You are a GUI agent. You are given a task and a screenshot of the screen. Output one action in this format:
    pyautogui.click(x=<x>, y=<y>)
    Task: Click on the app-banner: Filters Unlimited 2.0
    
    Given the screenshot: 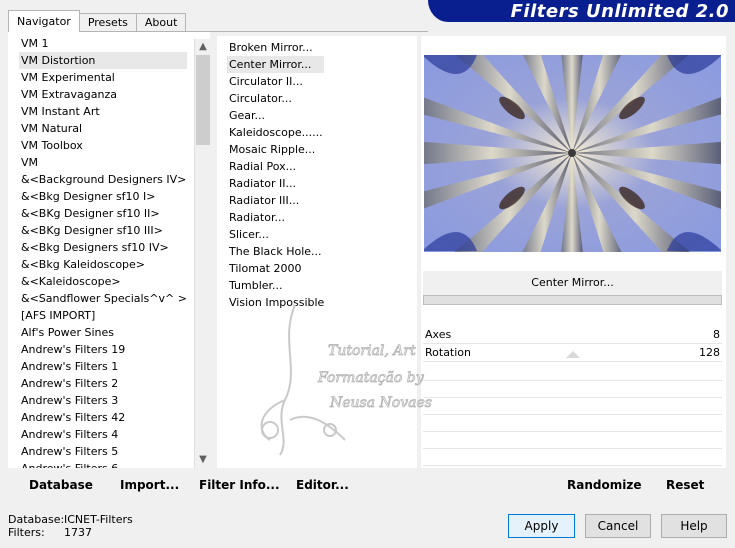 What is the action you would take?
    pyautogui.click(x=581, y=11)
    